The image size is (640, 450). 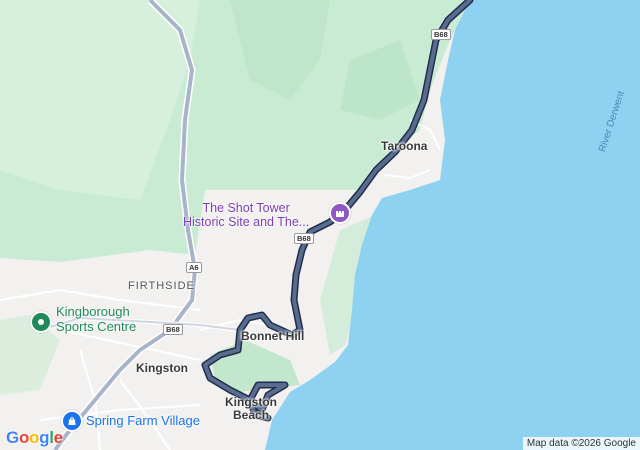 I want to click on poi-label-kingborough-sports-centre: Kingborough Sports Centre, so click(x=96, y=319).